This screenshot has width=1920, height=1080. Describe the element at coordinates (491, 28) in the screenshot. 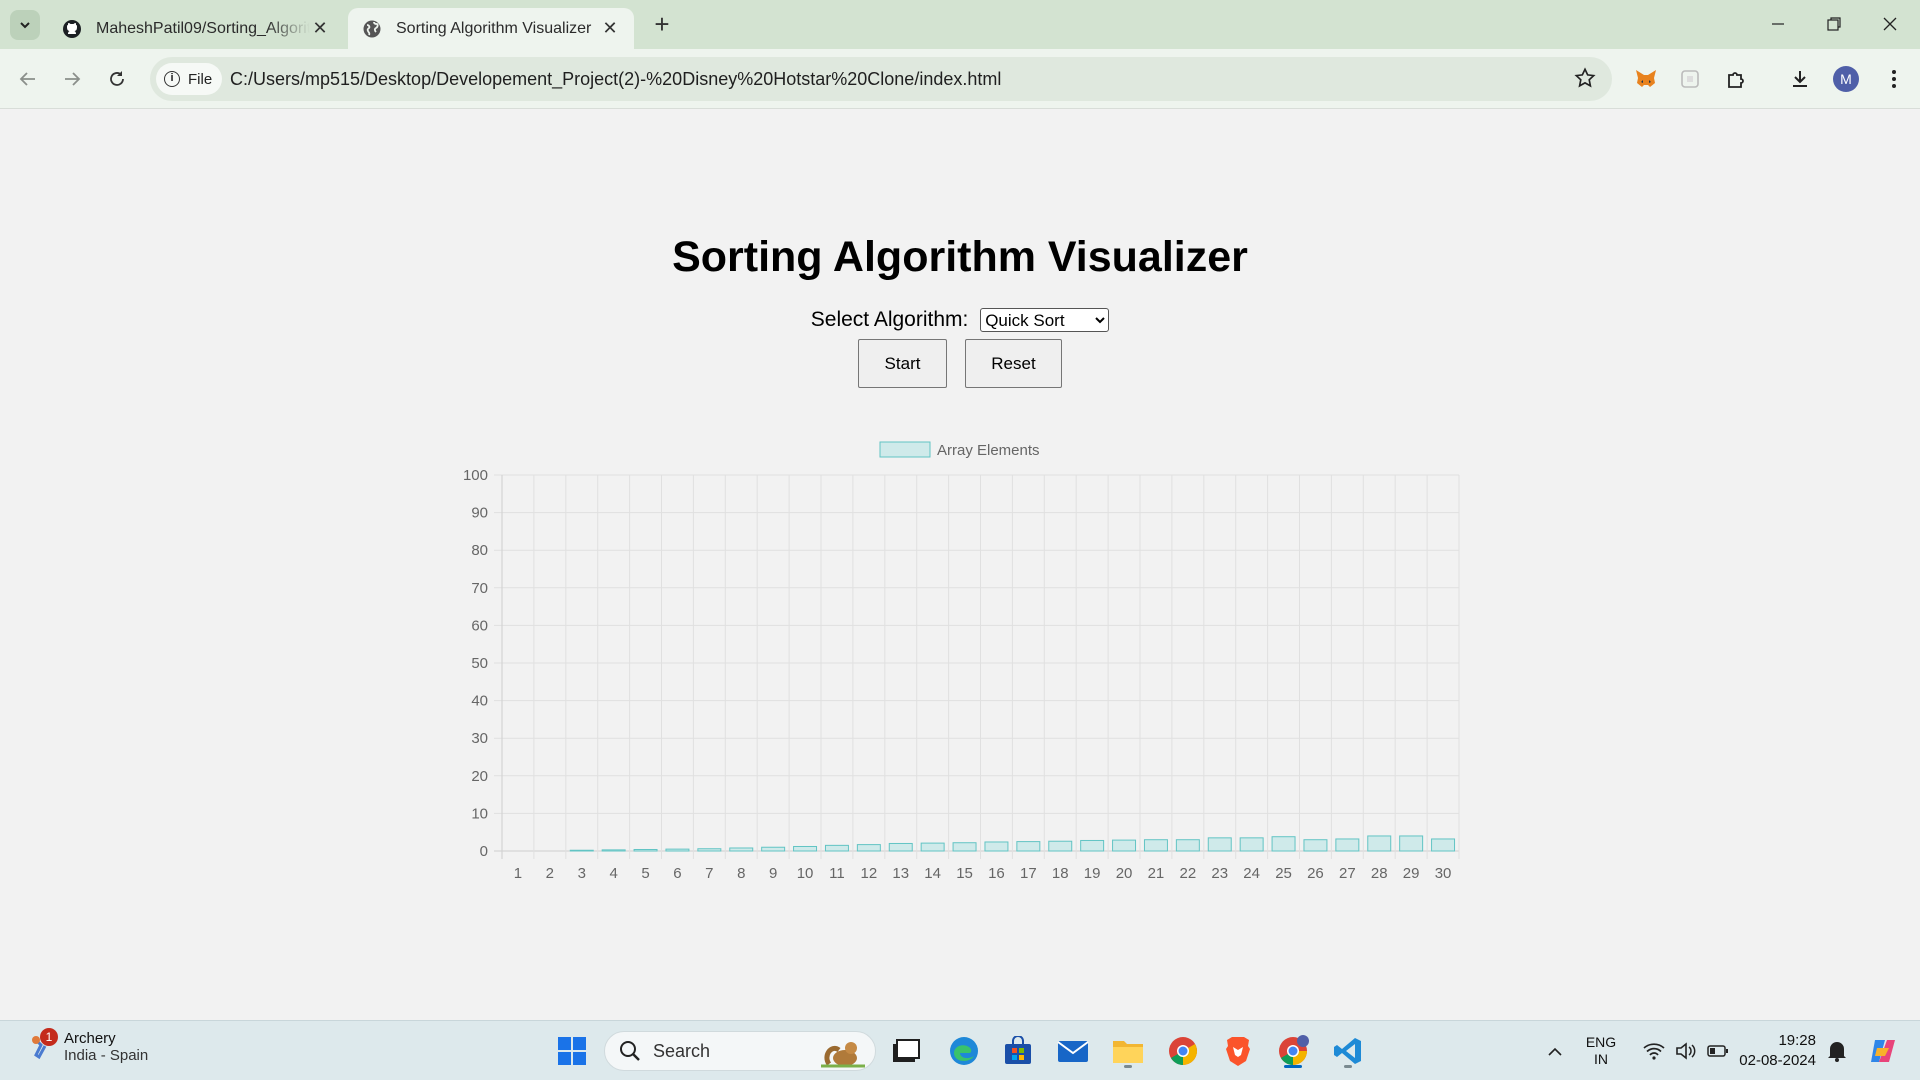

I see `tab-visualizer: Sorting Algorithm Visualizer ✕` at that location.